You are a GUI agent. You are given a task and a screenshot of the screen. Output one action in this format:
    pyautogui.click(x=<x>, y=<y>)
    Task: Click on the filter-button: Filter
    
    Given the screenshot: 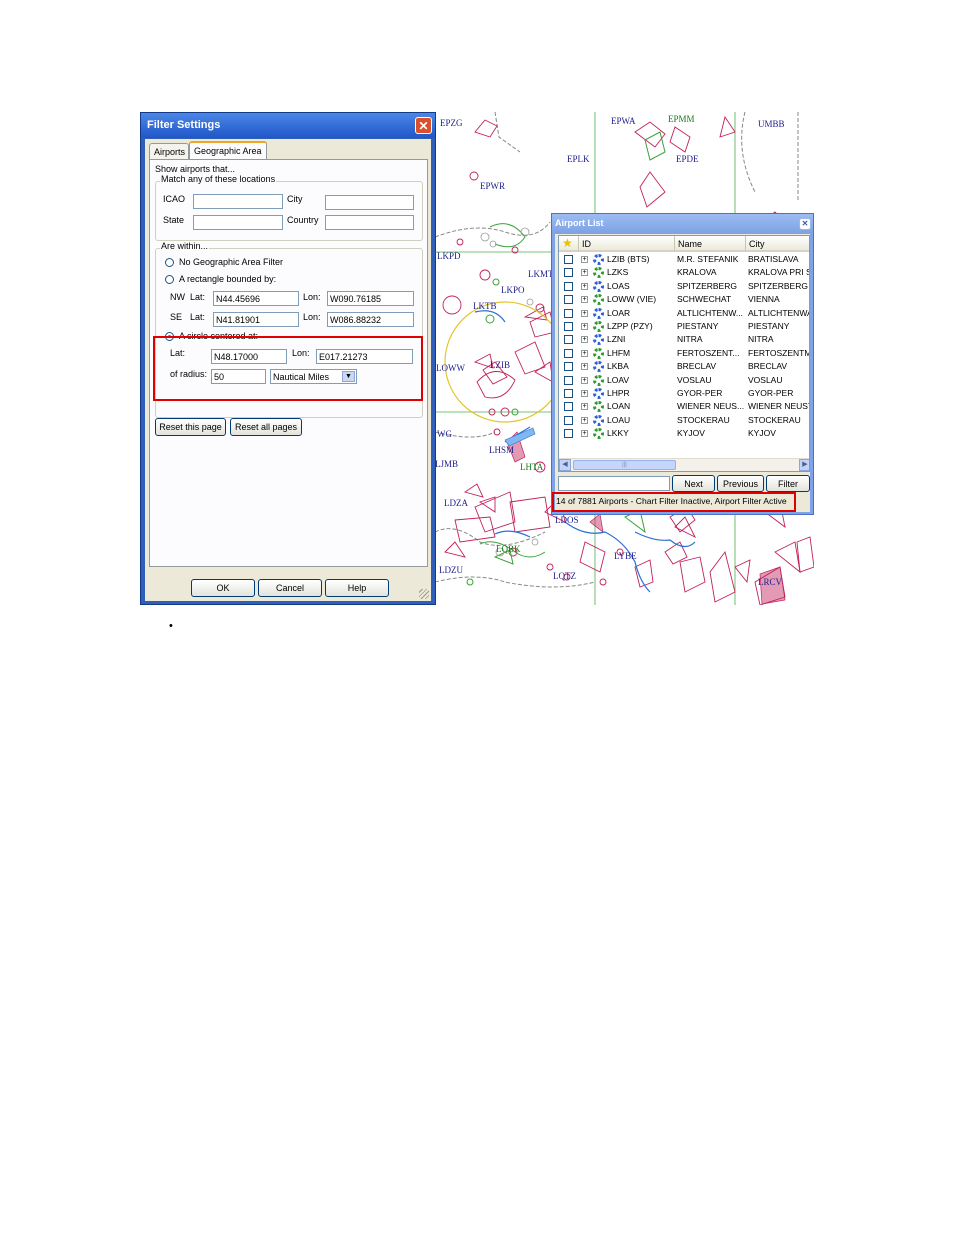 What is the action you would take?
    pyautogui.click(x=788, y=483)
    